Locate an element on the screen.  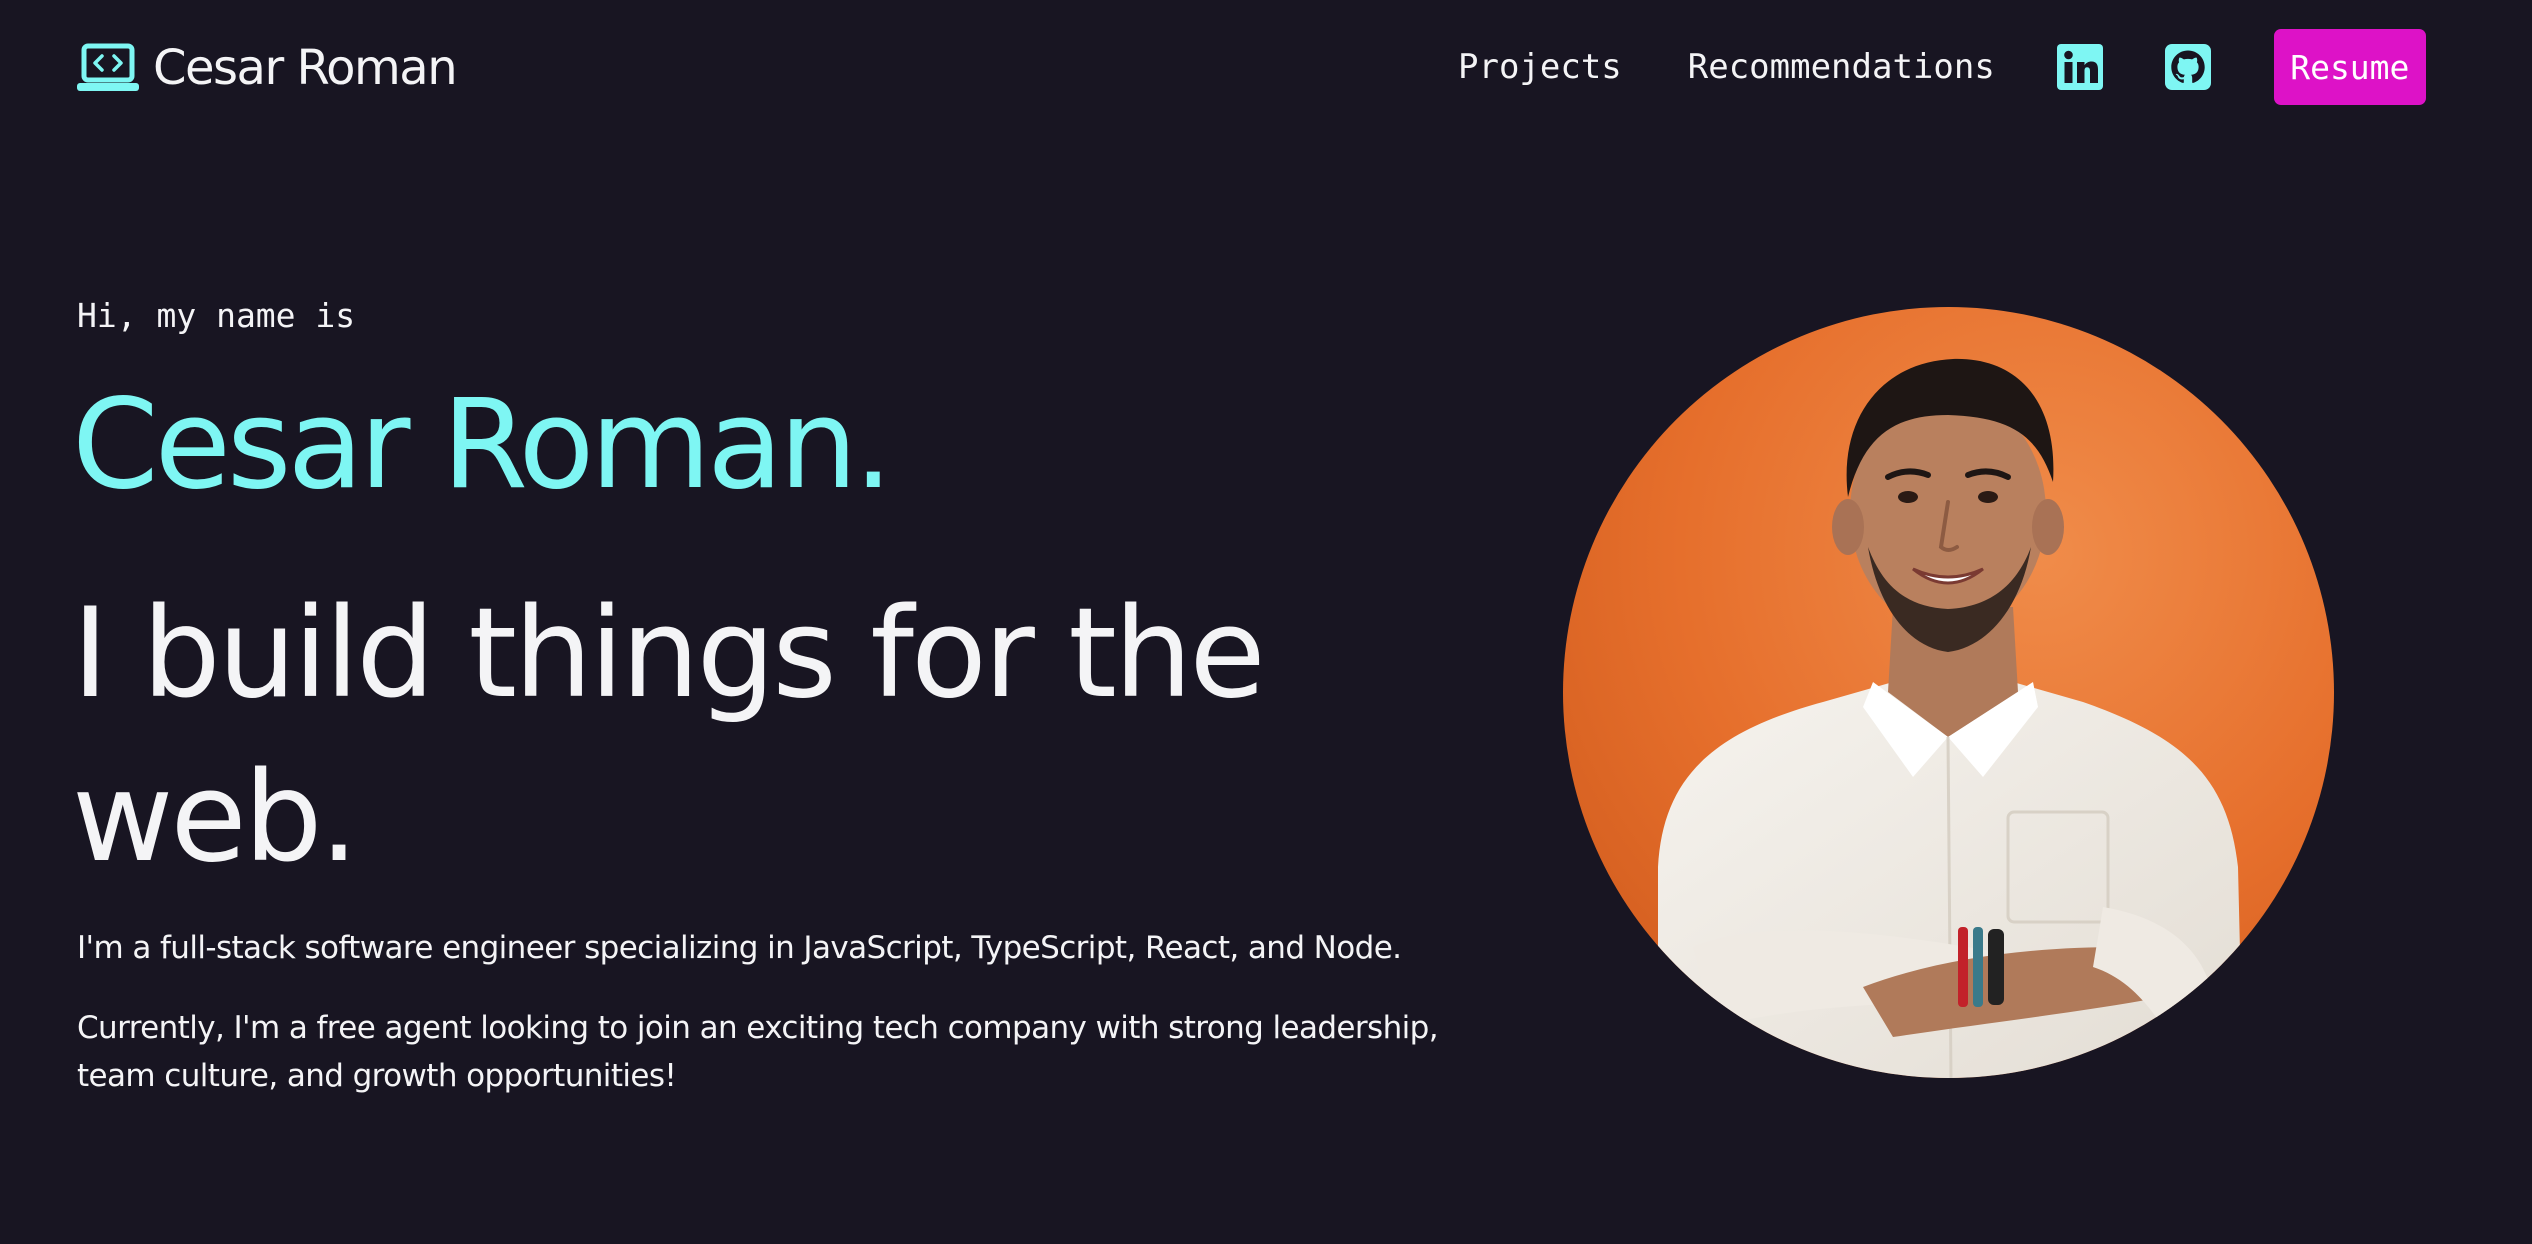
nav-link-projects: Projects is located at coordinates (1540, 67).